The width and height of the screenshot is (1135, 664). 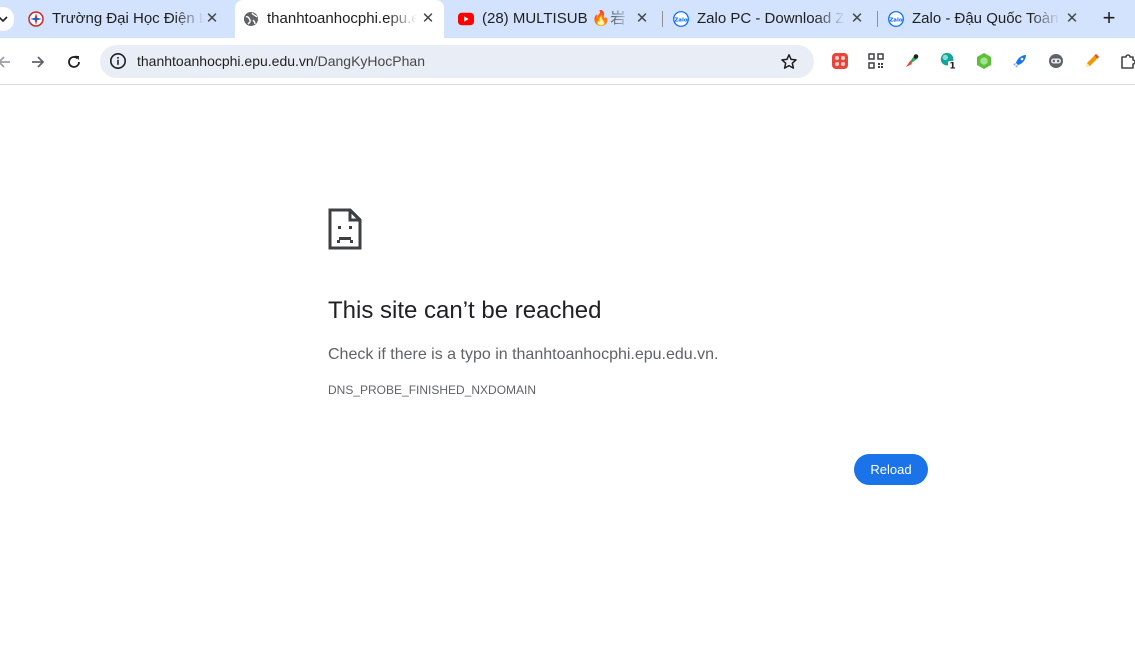 I want to click on arrow-right-icon, so click(x=38, y=62).